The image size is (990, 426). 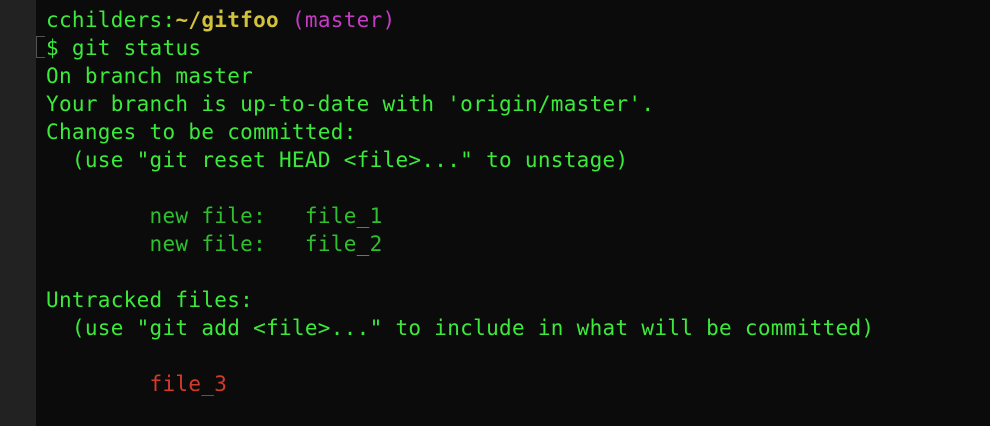 I want to click on command-line: $ git status, so click(x=518, y=48).